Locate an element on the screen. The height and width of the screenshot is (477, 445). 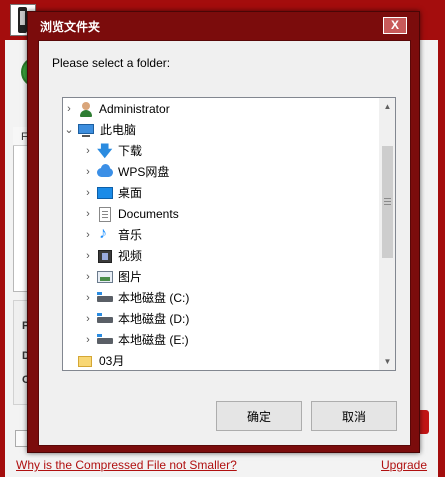
tree-item-label: Administrator is located at coordinates (134, 109).